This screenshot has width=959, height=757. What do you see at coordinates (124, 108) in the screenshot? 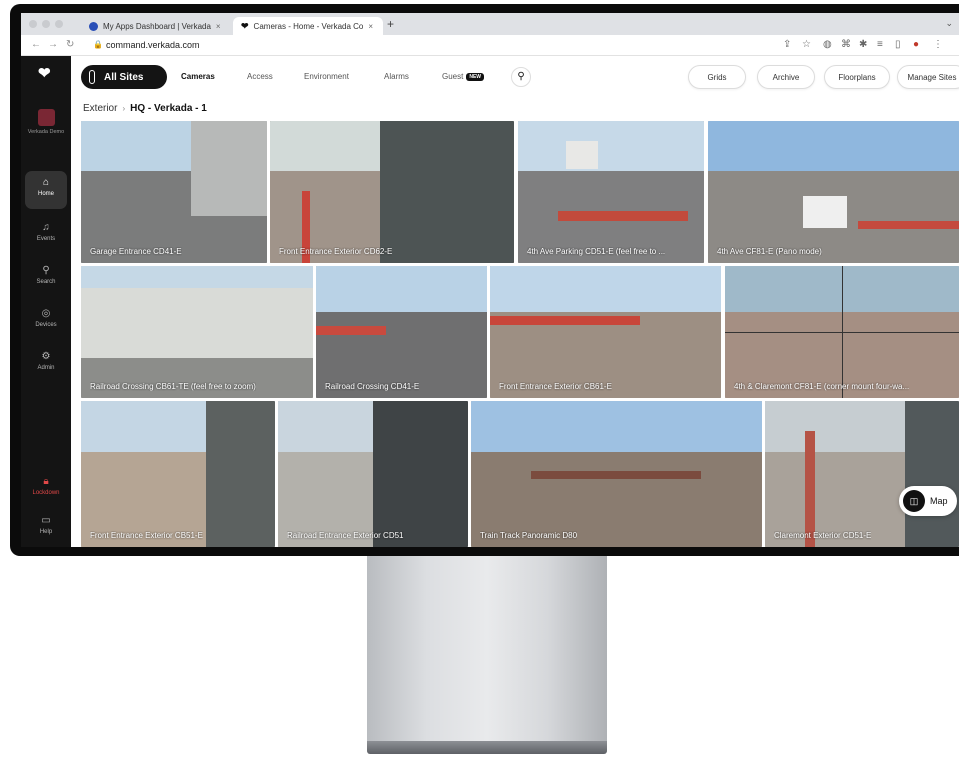
I see `breadcrumb-chevron-icon: ›` at bounding box center [124, 108].